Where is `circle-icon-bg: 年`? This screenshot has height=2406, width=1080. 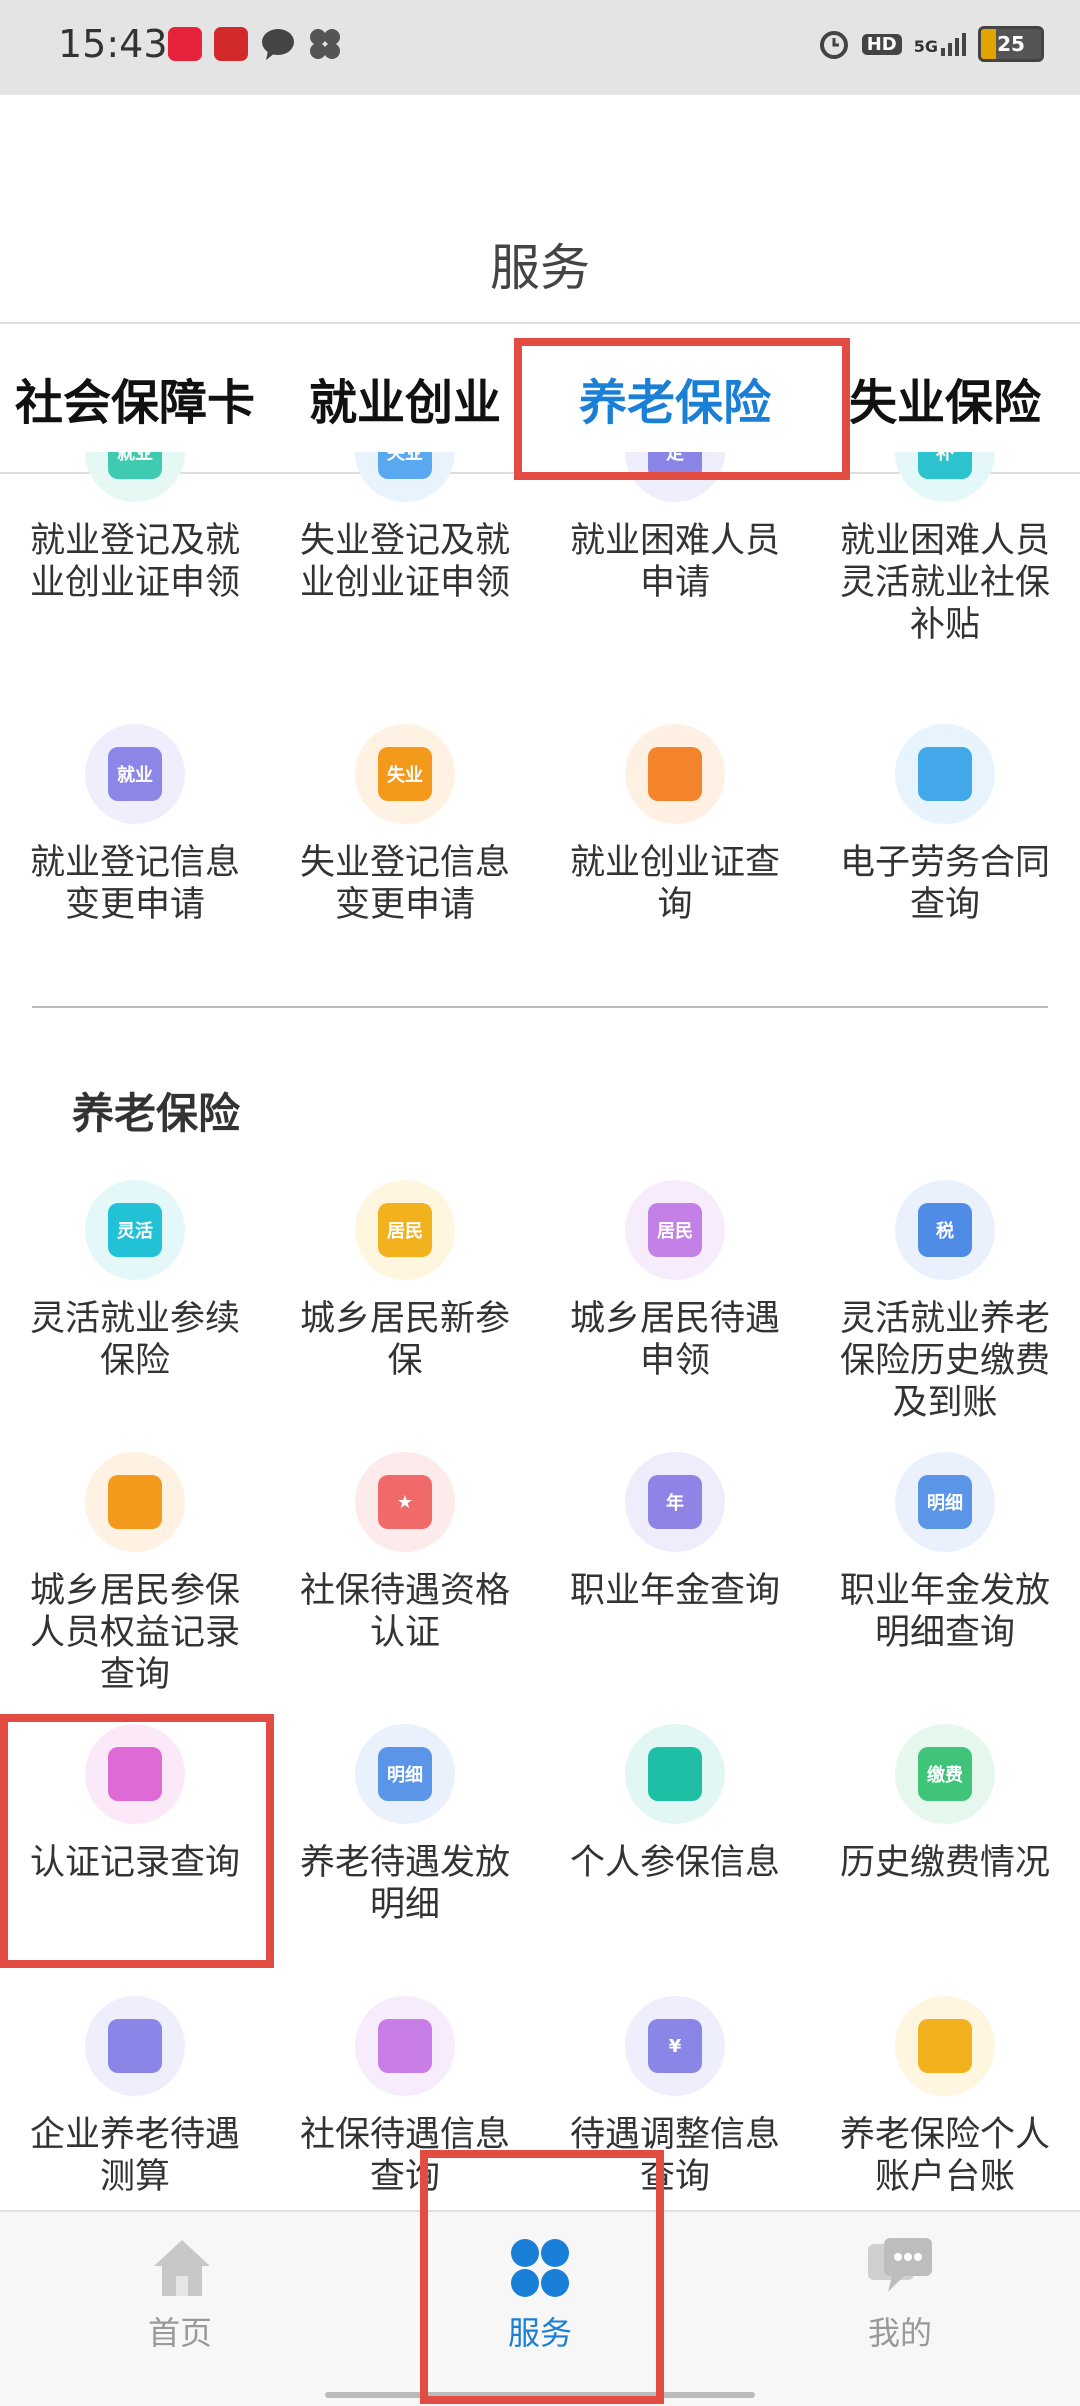 circle-icon-bg: 年 is located at coordinates (675, 1502).